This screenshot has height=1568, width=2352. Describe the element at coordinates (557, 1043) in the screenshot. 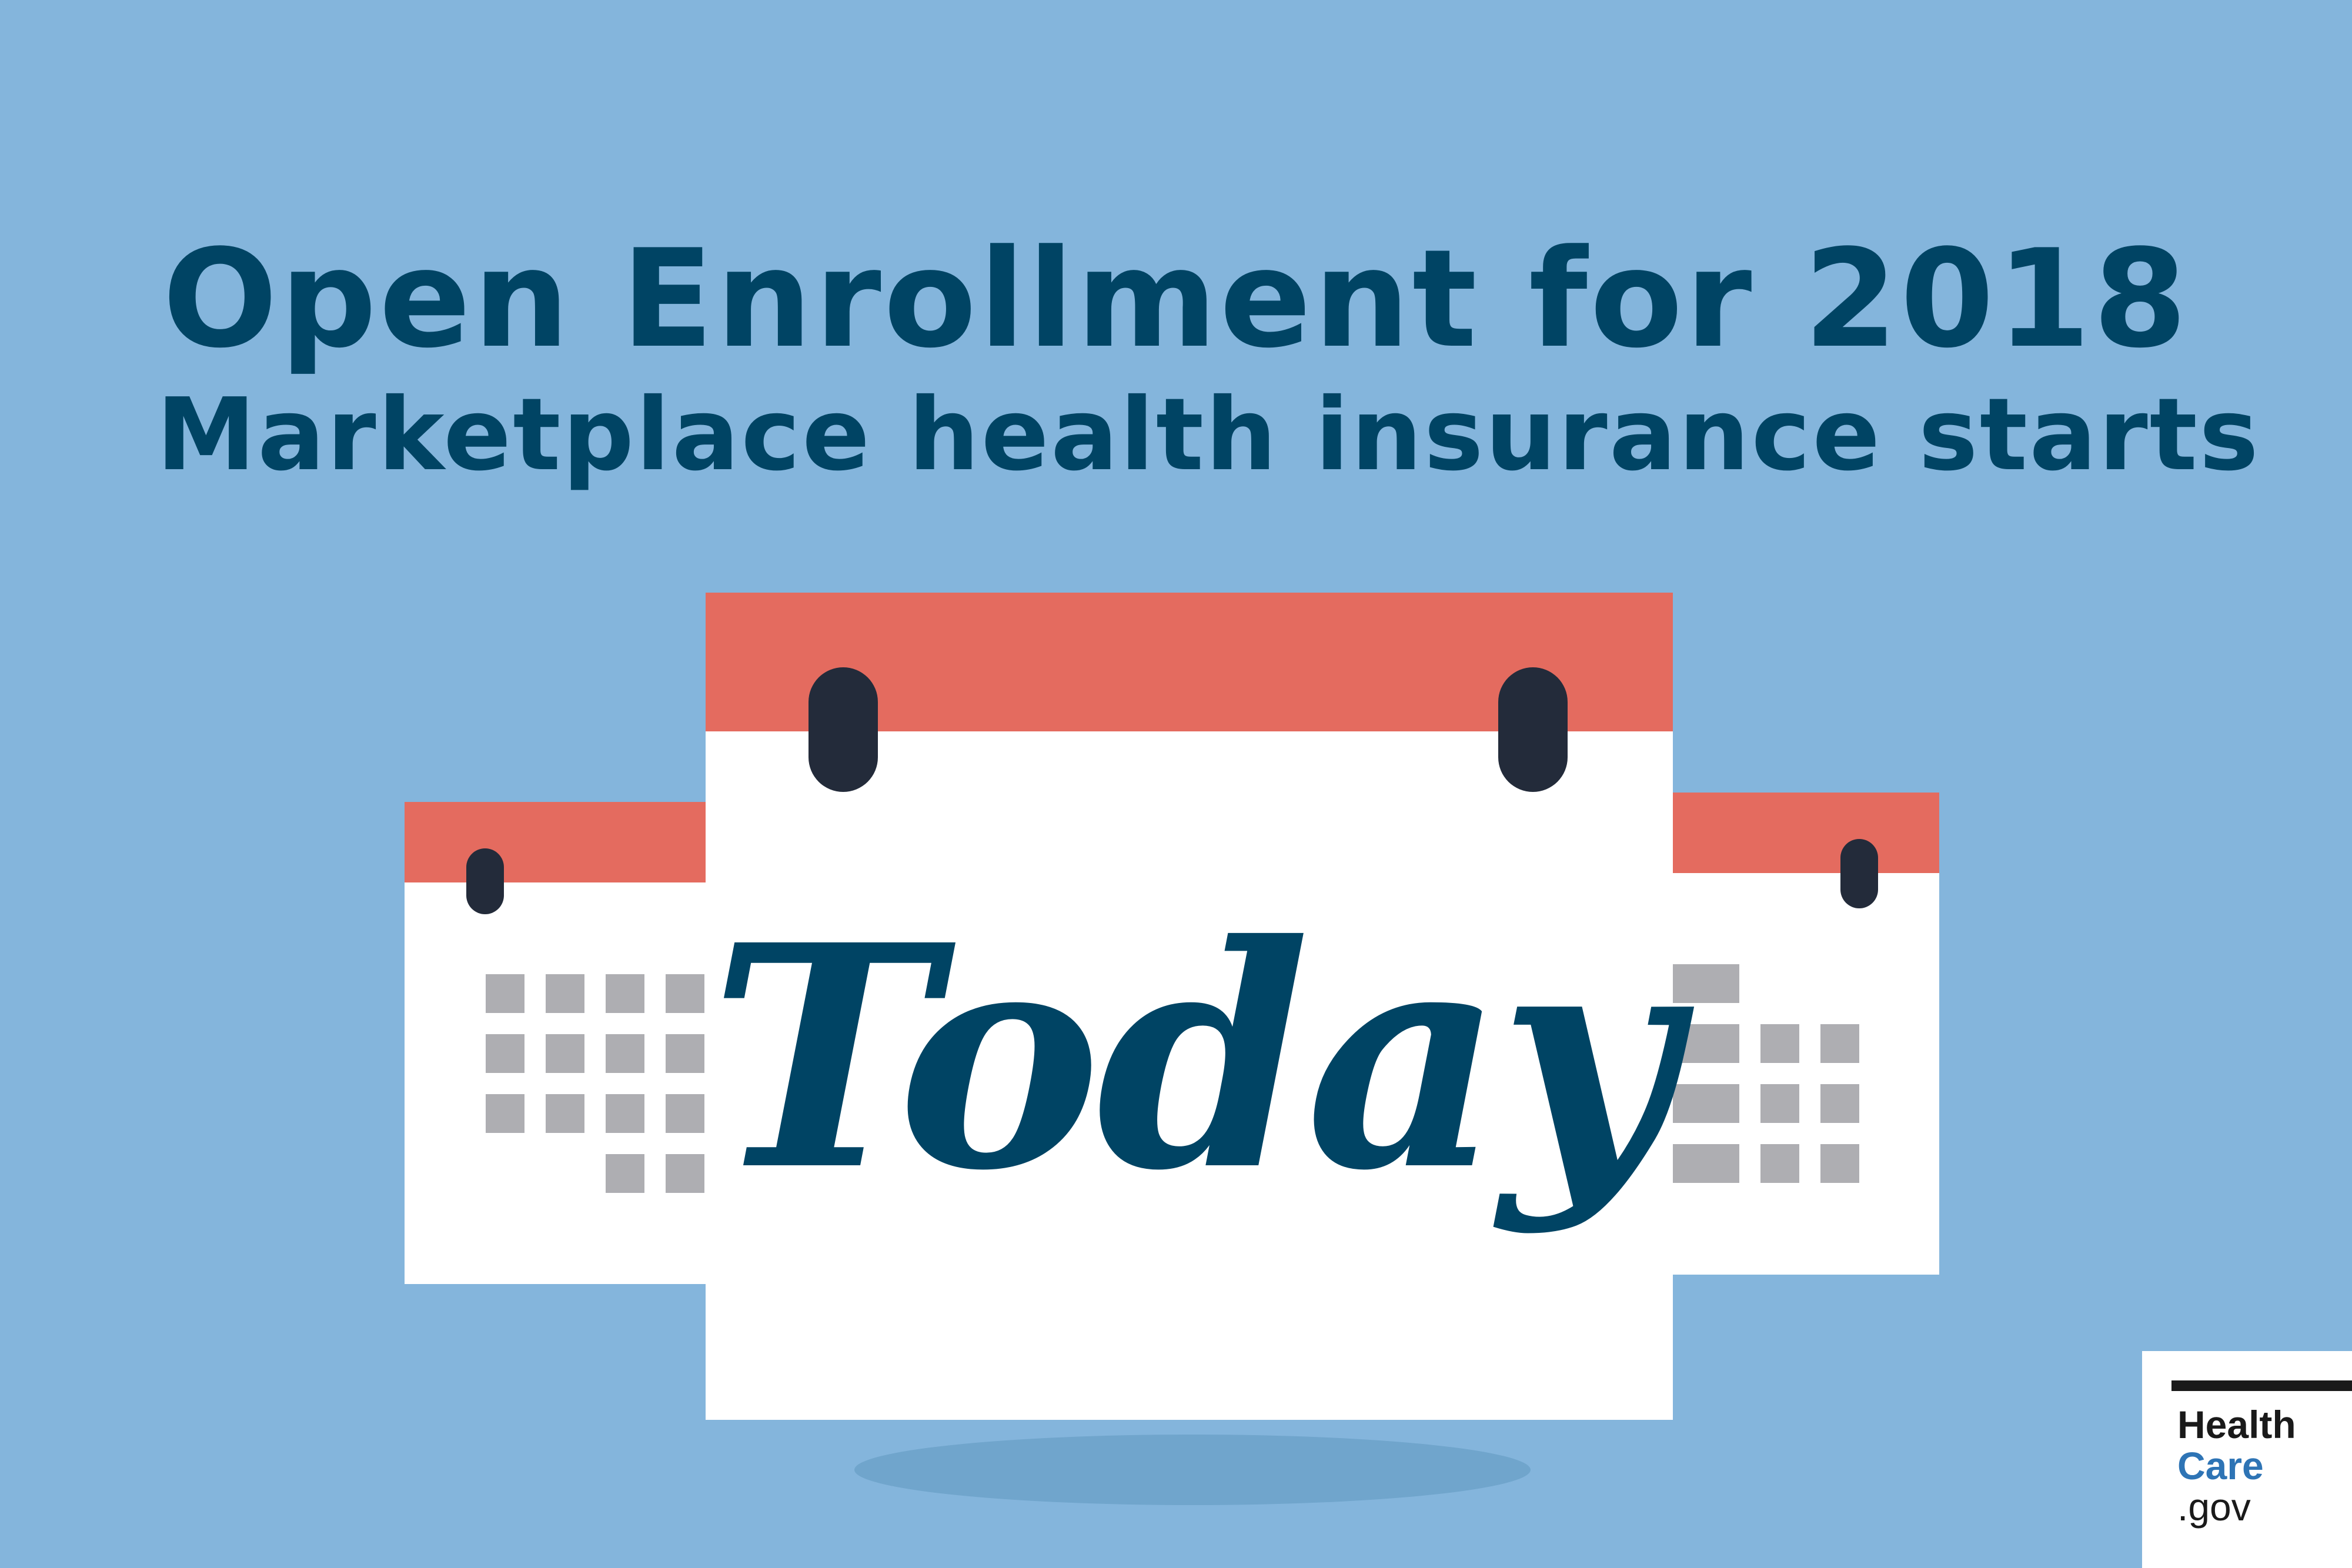

I see `left-calendar` at that location.